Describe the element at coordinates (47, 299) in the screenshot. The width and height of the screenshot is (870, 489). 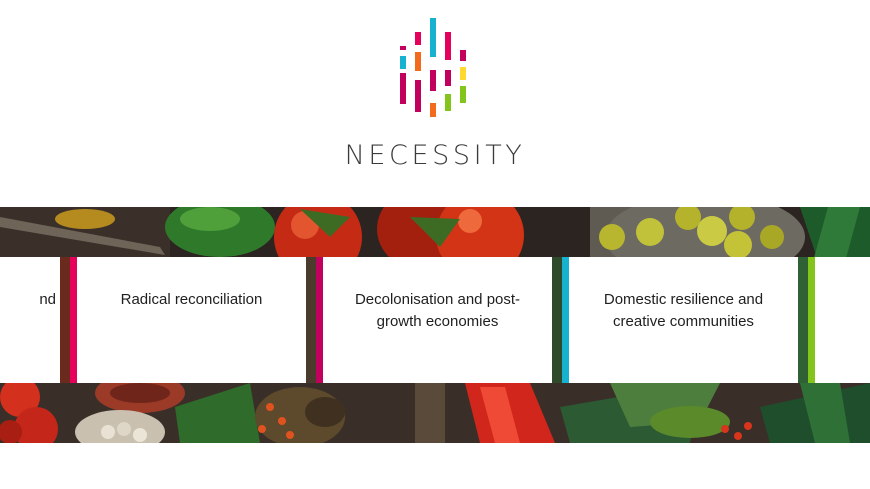
I see `card-label: nd` at that location.